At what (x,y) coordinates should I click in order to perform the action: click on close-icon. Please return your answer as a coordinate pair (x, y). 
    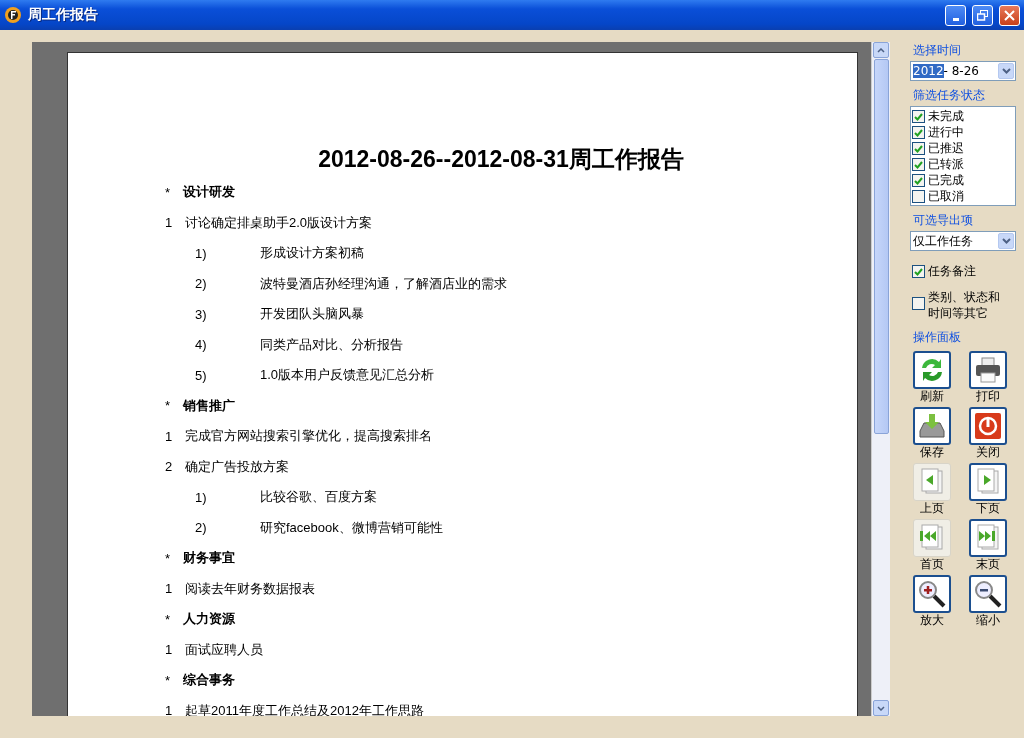
    Looking at the image, I should click on (1009, 15).